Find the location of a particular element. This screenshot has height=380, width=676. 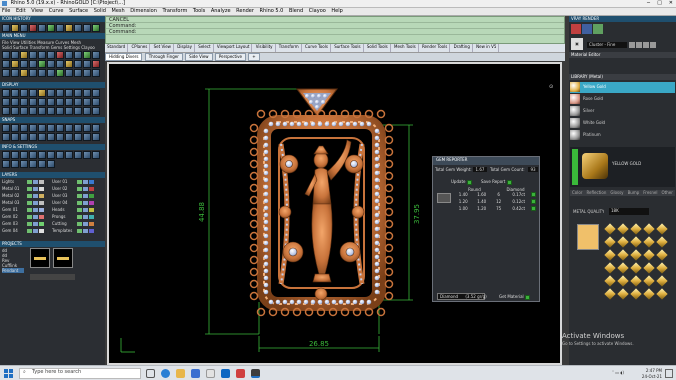

display-8-icon is located at coordinates (69, 93).